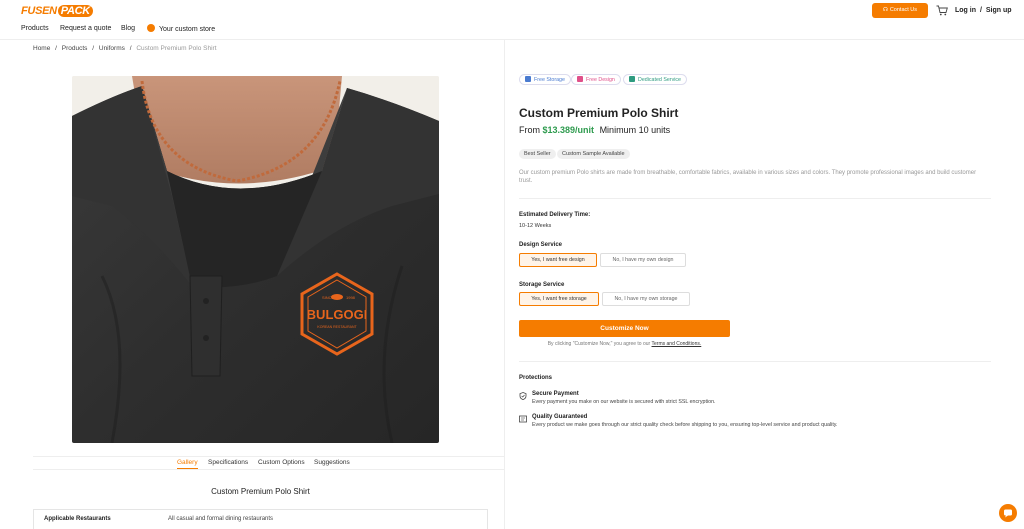 The image size is (1024, 529). Describe the element at coordinates (559, 299) in the screenshot. I see `storage-option-free: Yes, I want free storage` at that location.